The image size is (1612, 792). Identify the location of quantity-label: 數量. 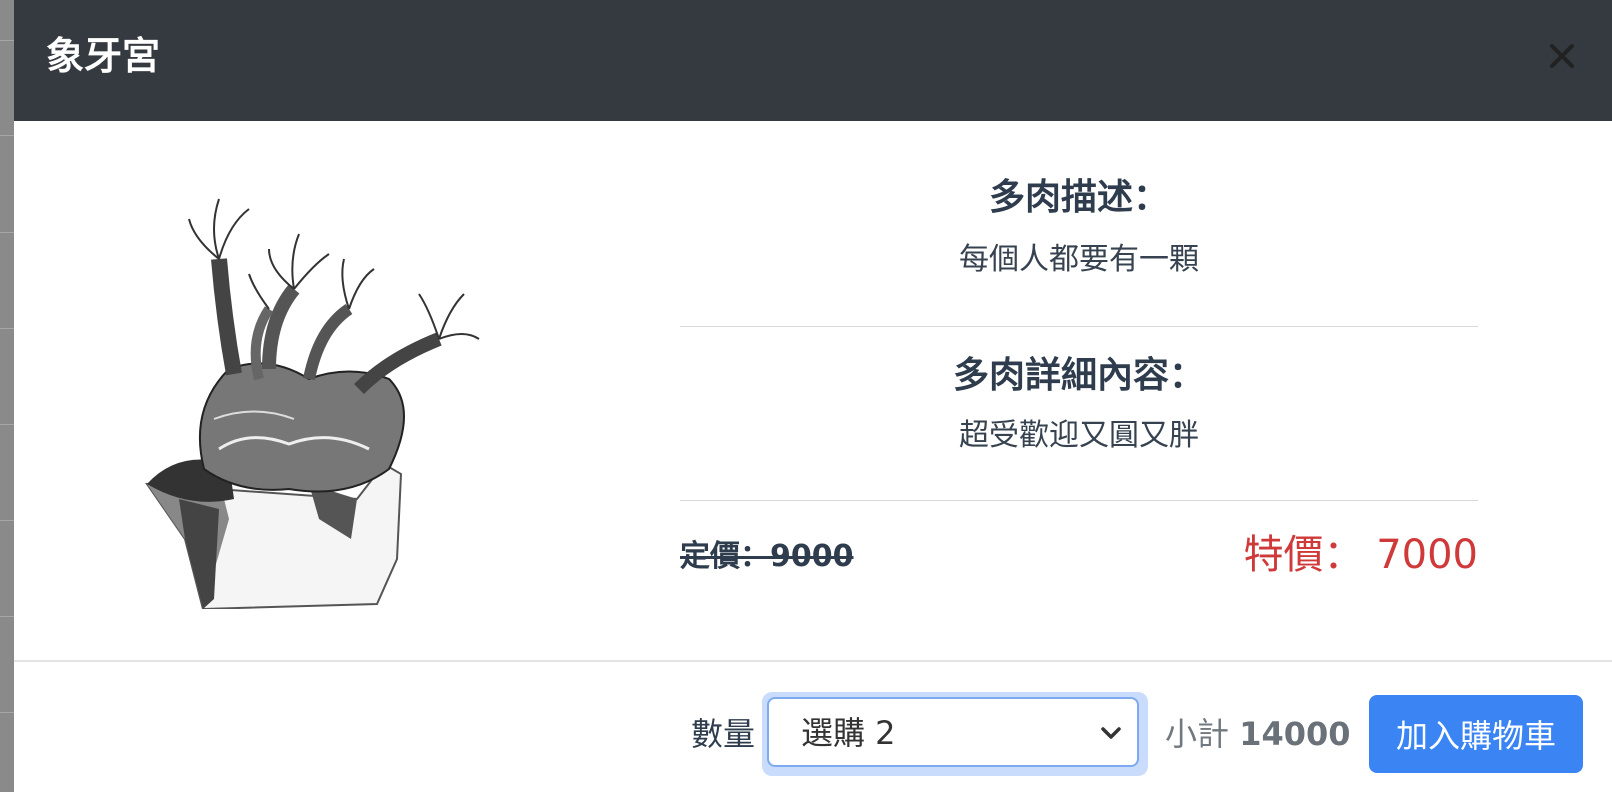
(723, 734).